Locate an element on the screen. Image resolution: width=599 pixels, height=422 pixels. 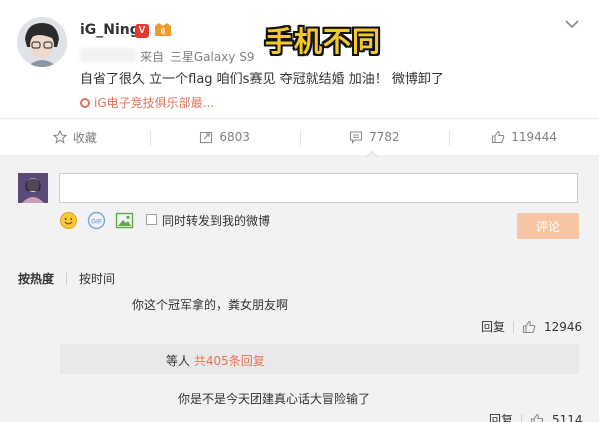
current-user-avatar is located at coordinates (33, 188).